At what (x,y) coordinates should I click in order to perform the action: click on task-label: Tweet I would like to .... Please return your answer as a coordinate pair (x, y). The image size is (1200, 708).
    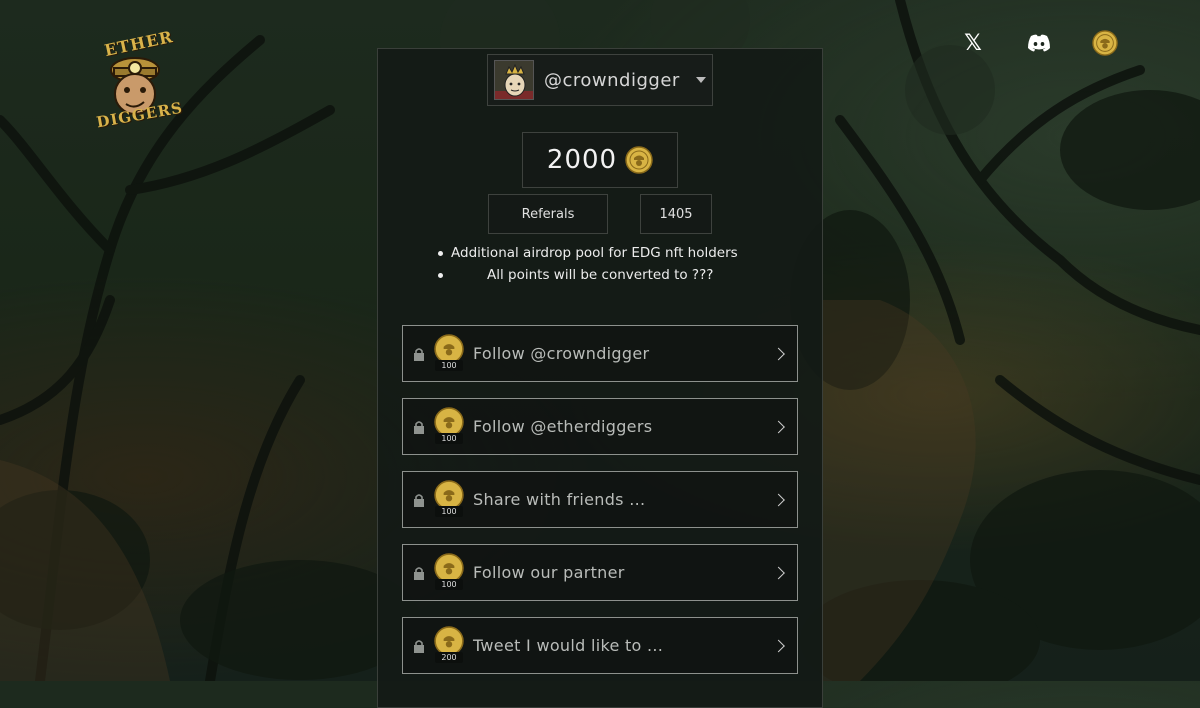
    Looking at the image, I should click on (568, 645).